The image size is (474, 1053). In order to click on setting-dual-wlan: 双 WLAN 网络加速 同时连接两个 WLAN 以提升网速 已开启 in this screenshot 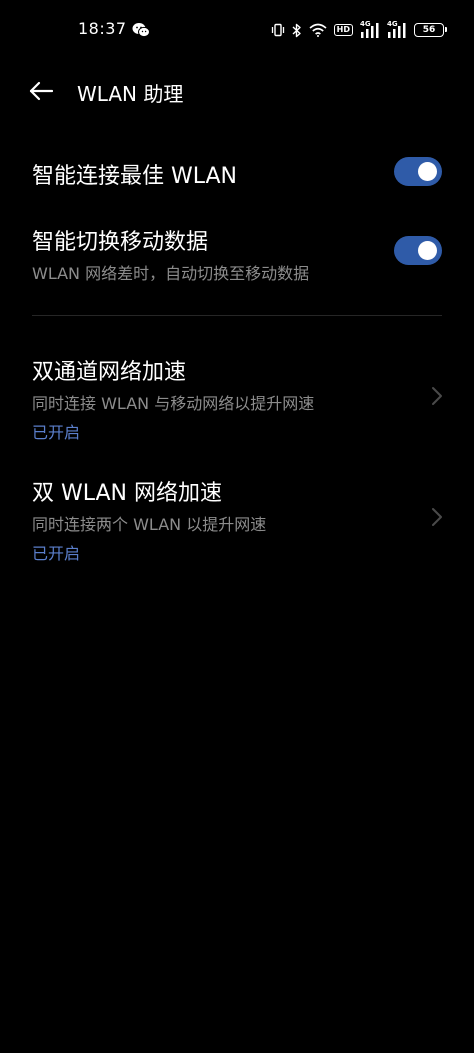, I will do `click(237, 513)`.